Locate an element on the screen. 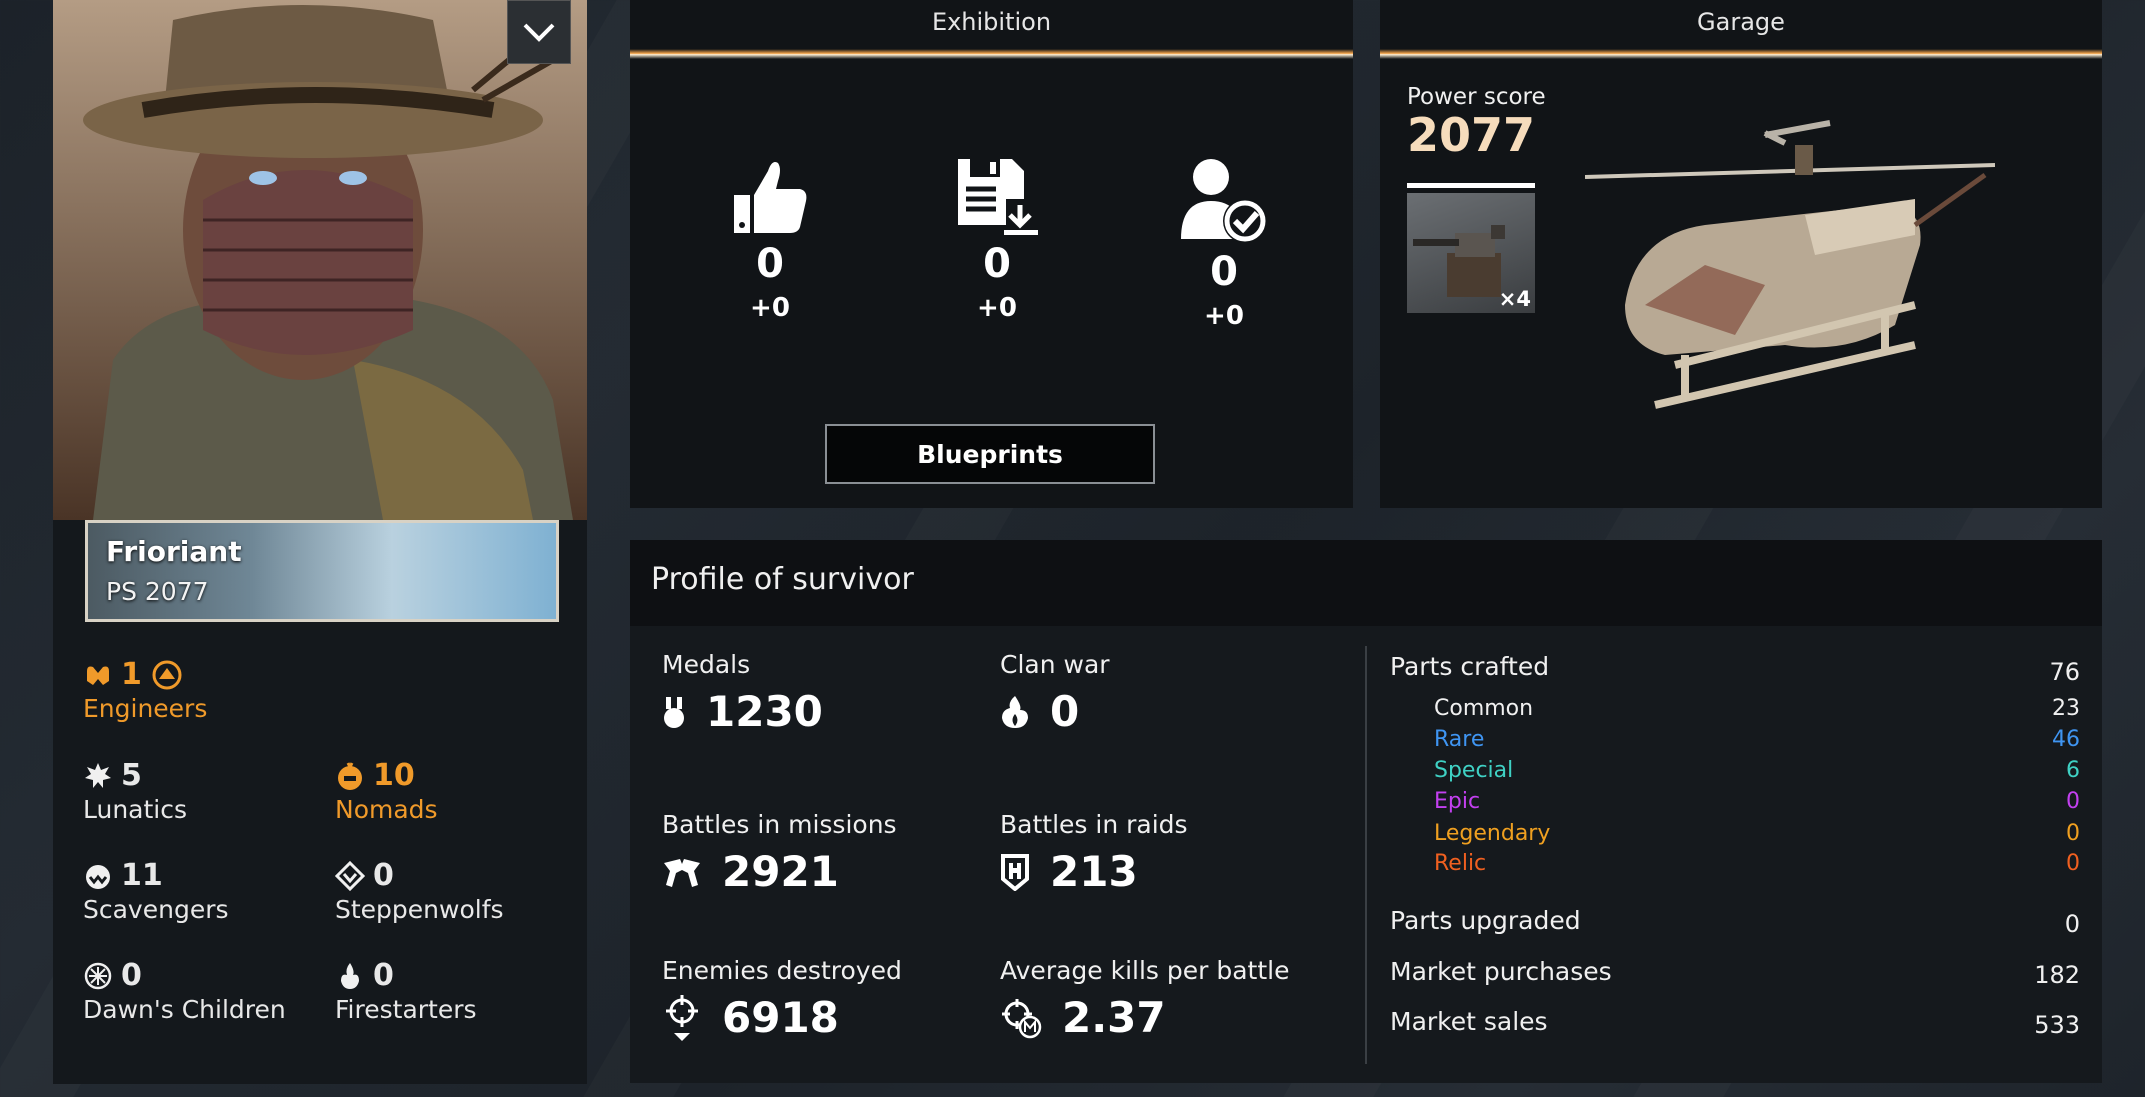  rarity-row: Epic 0 is located at coordinates (1757, 801).